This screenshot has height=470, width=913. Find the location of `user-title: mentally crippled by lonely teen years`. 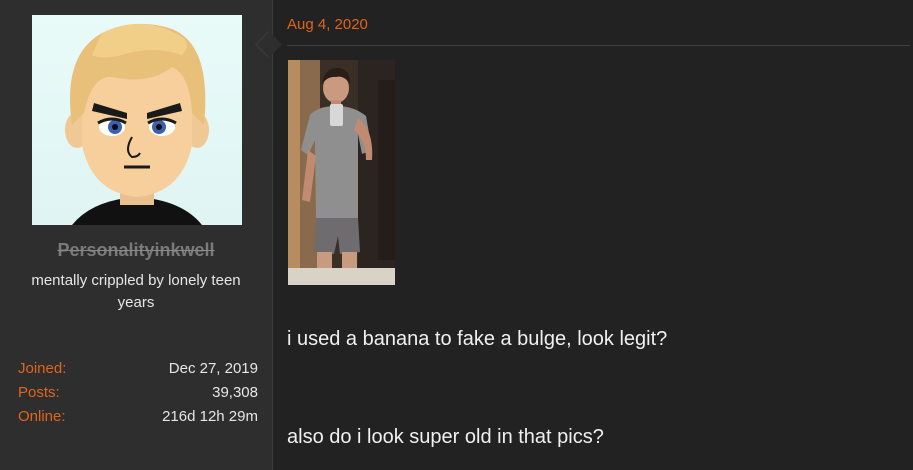

user-title: mentally crippled by lonely teen years is located at coordinates (136, 291).